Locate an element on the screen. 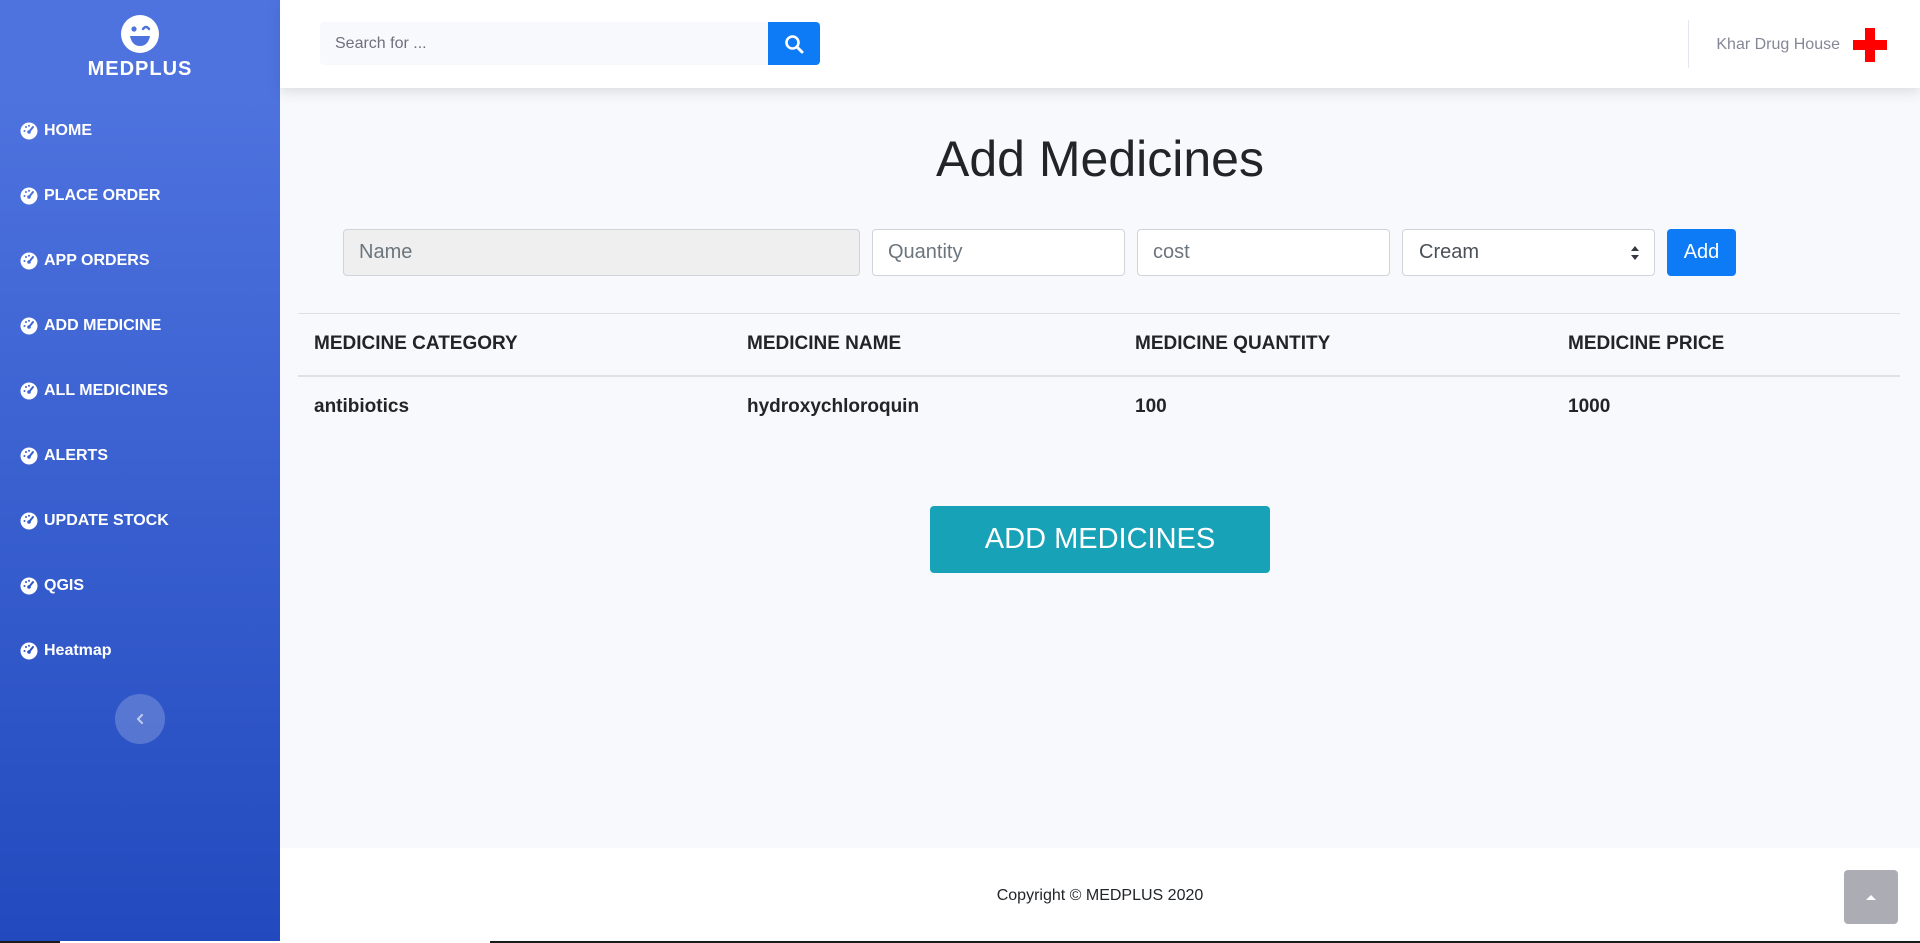 This screenshot has height=943, width=1920. red-cross-icon is located at coordinates (1870, 45).